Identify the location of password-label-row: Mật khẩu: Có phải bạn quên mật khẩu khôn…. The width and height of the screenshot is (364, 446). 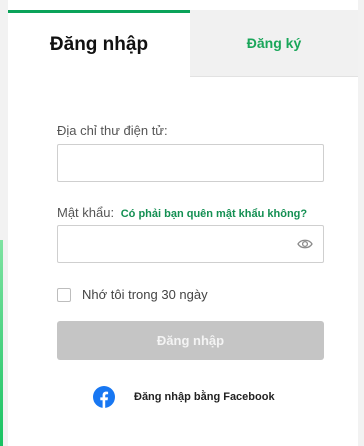
(182, 212).